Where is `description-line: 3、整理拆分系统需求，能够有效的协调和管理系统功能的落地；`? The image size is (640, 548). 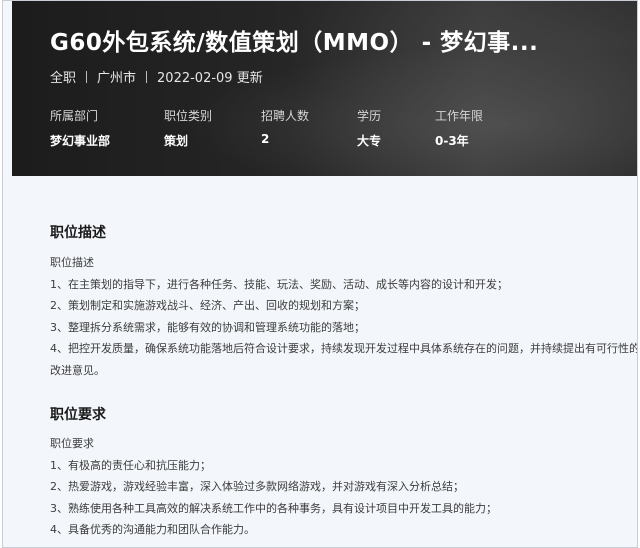 description-line: 3、整理拆分系统需求，能够有效的协调和管理系统功能的落地； is located at coordinates (207, 327).